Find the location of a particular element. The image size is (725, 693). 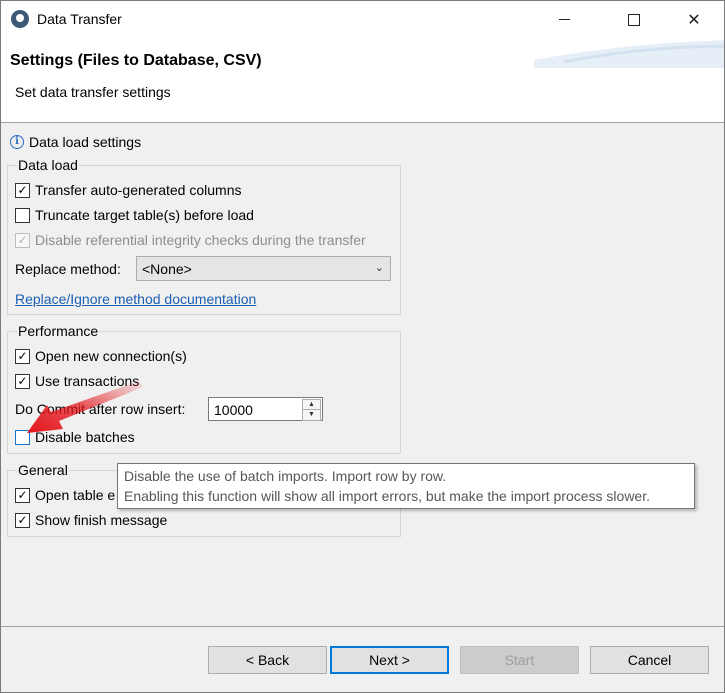

use-transactions-checkbox: ✓ Use transactions is located at coordinates (77, 381).